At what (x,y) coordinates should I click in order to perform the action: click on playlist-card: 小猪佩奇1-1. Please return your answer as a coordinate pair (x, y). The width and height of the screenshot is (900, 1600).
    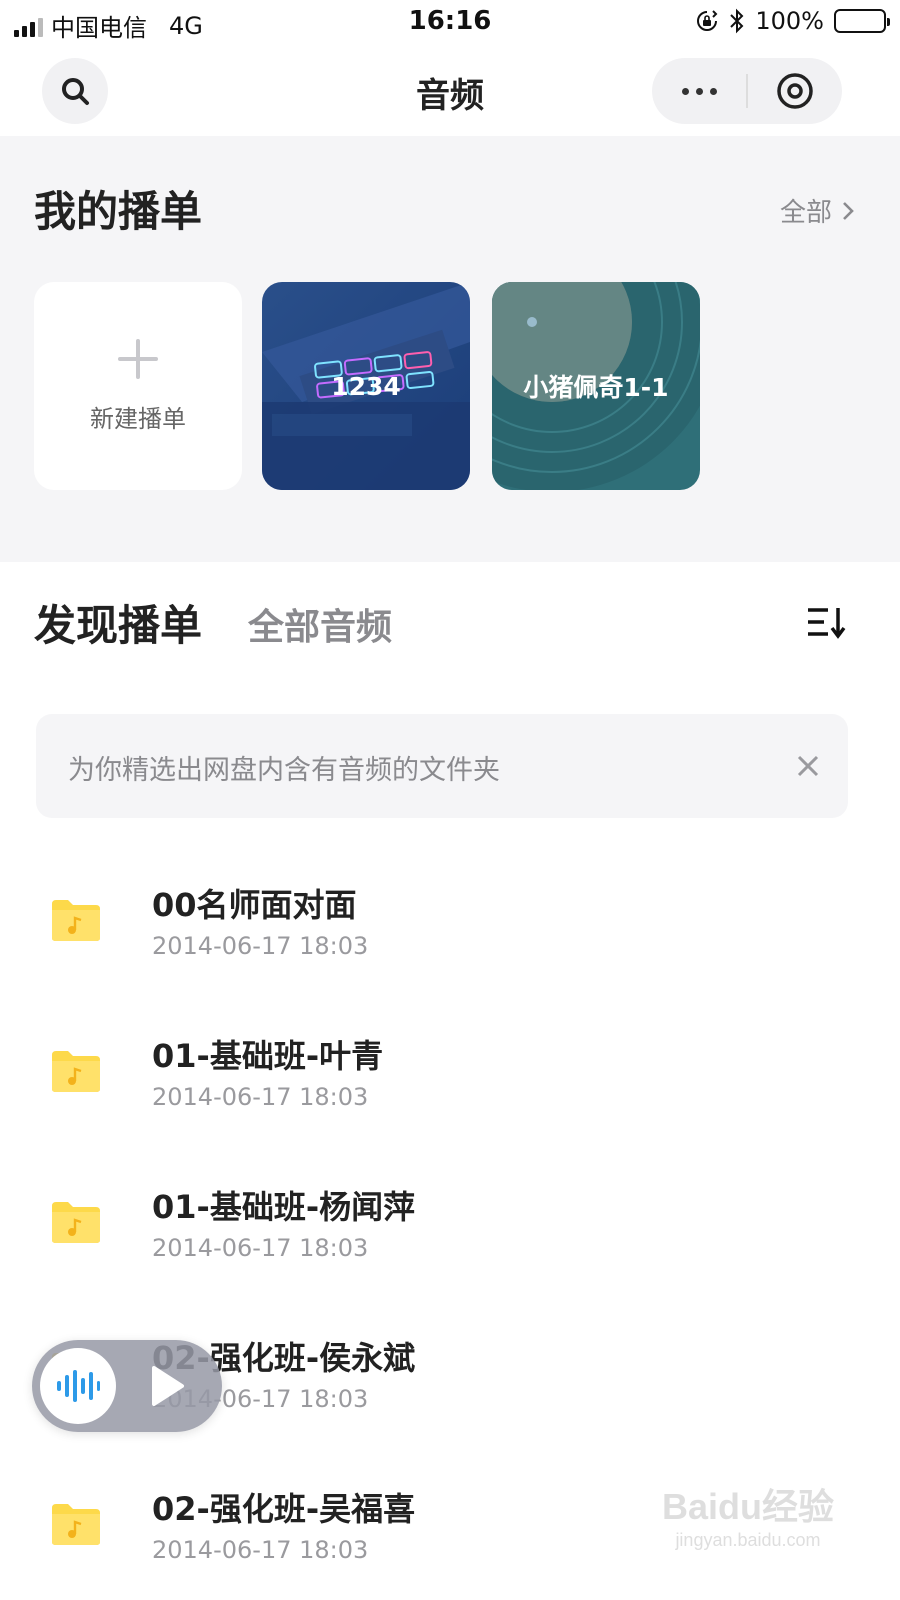
    Looking at the image, I should click on (596, 386).